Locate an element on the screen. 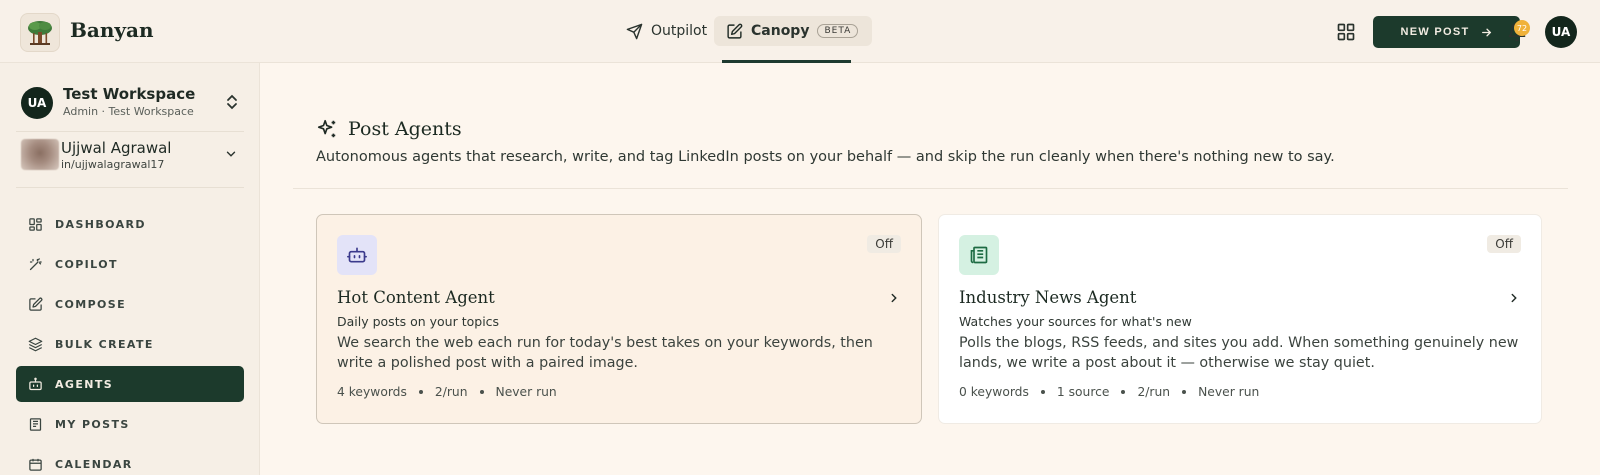 Image resolution: width=1600 pixels, height=475 pixels. meta-keywords: 0 keywords is located at coordinates (994, 392).